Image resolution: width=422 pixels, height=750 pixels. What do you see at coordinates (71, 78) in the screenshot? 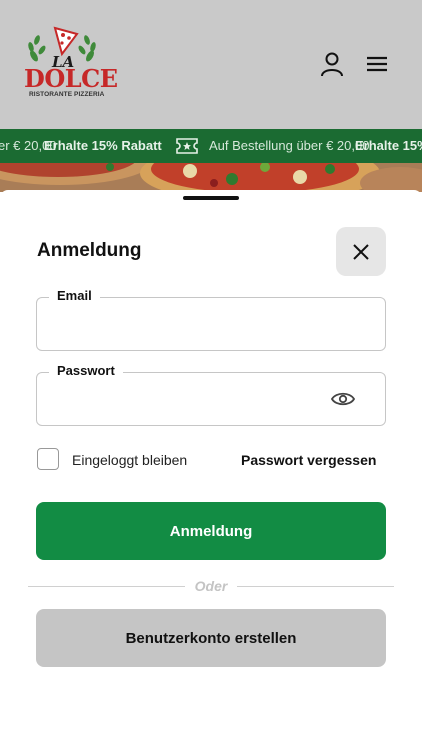
I see `logo-dolce-text: DOLCE` at bounding box center [71, 78].